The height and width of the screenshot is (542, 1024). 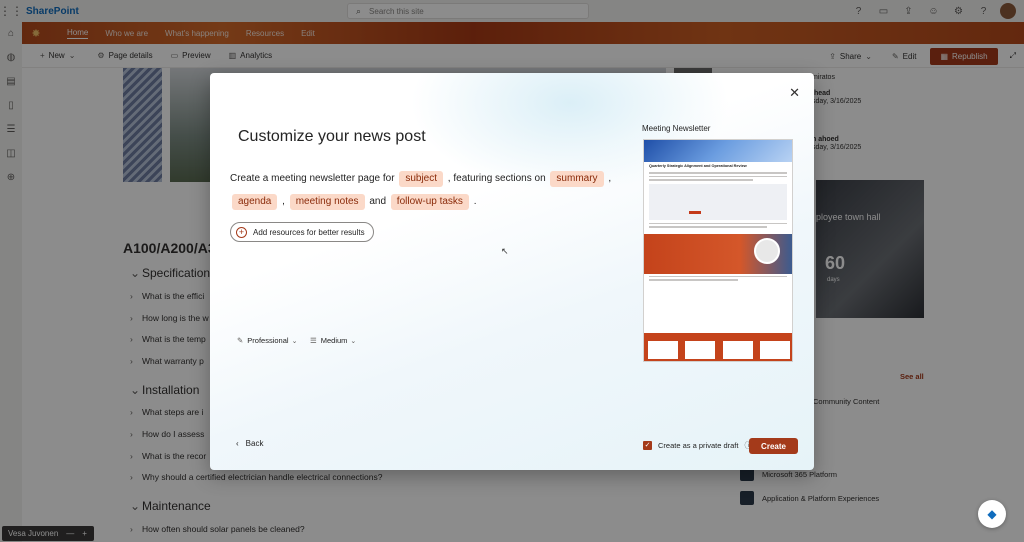 I want to click on tone-icon: ✎, so click(x=240, y=340).